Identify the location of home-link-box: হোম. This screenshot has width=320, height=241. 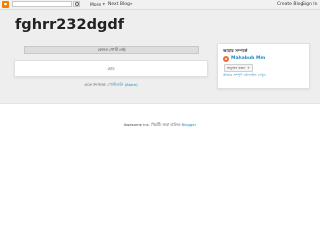
(111, 68).